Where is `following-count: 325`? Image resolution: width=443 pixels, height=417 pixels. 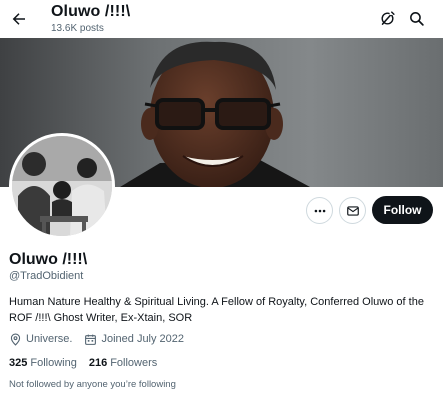
following-count: 325 is located at coordinates (18, 363).